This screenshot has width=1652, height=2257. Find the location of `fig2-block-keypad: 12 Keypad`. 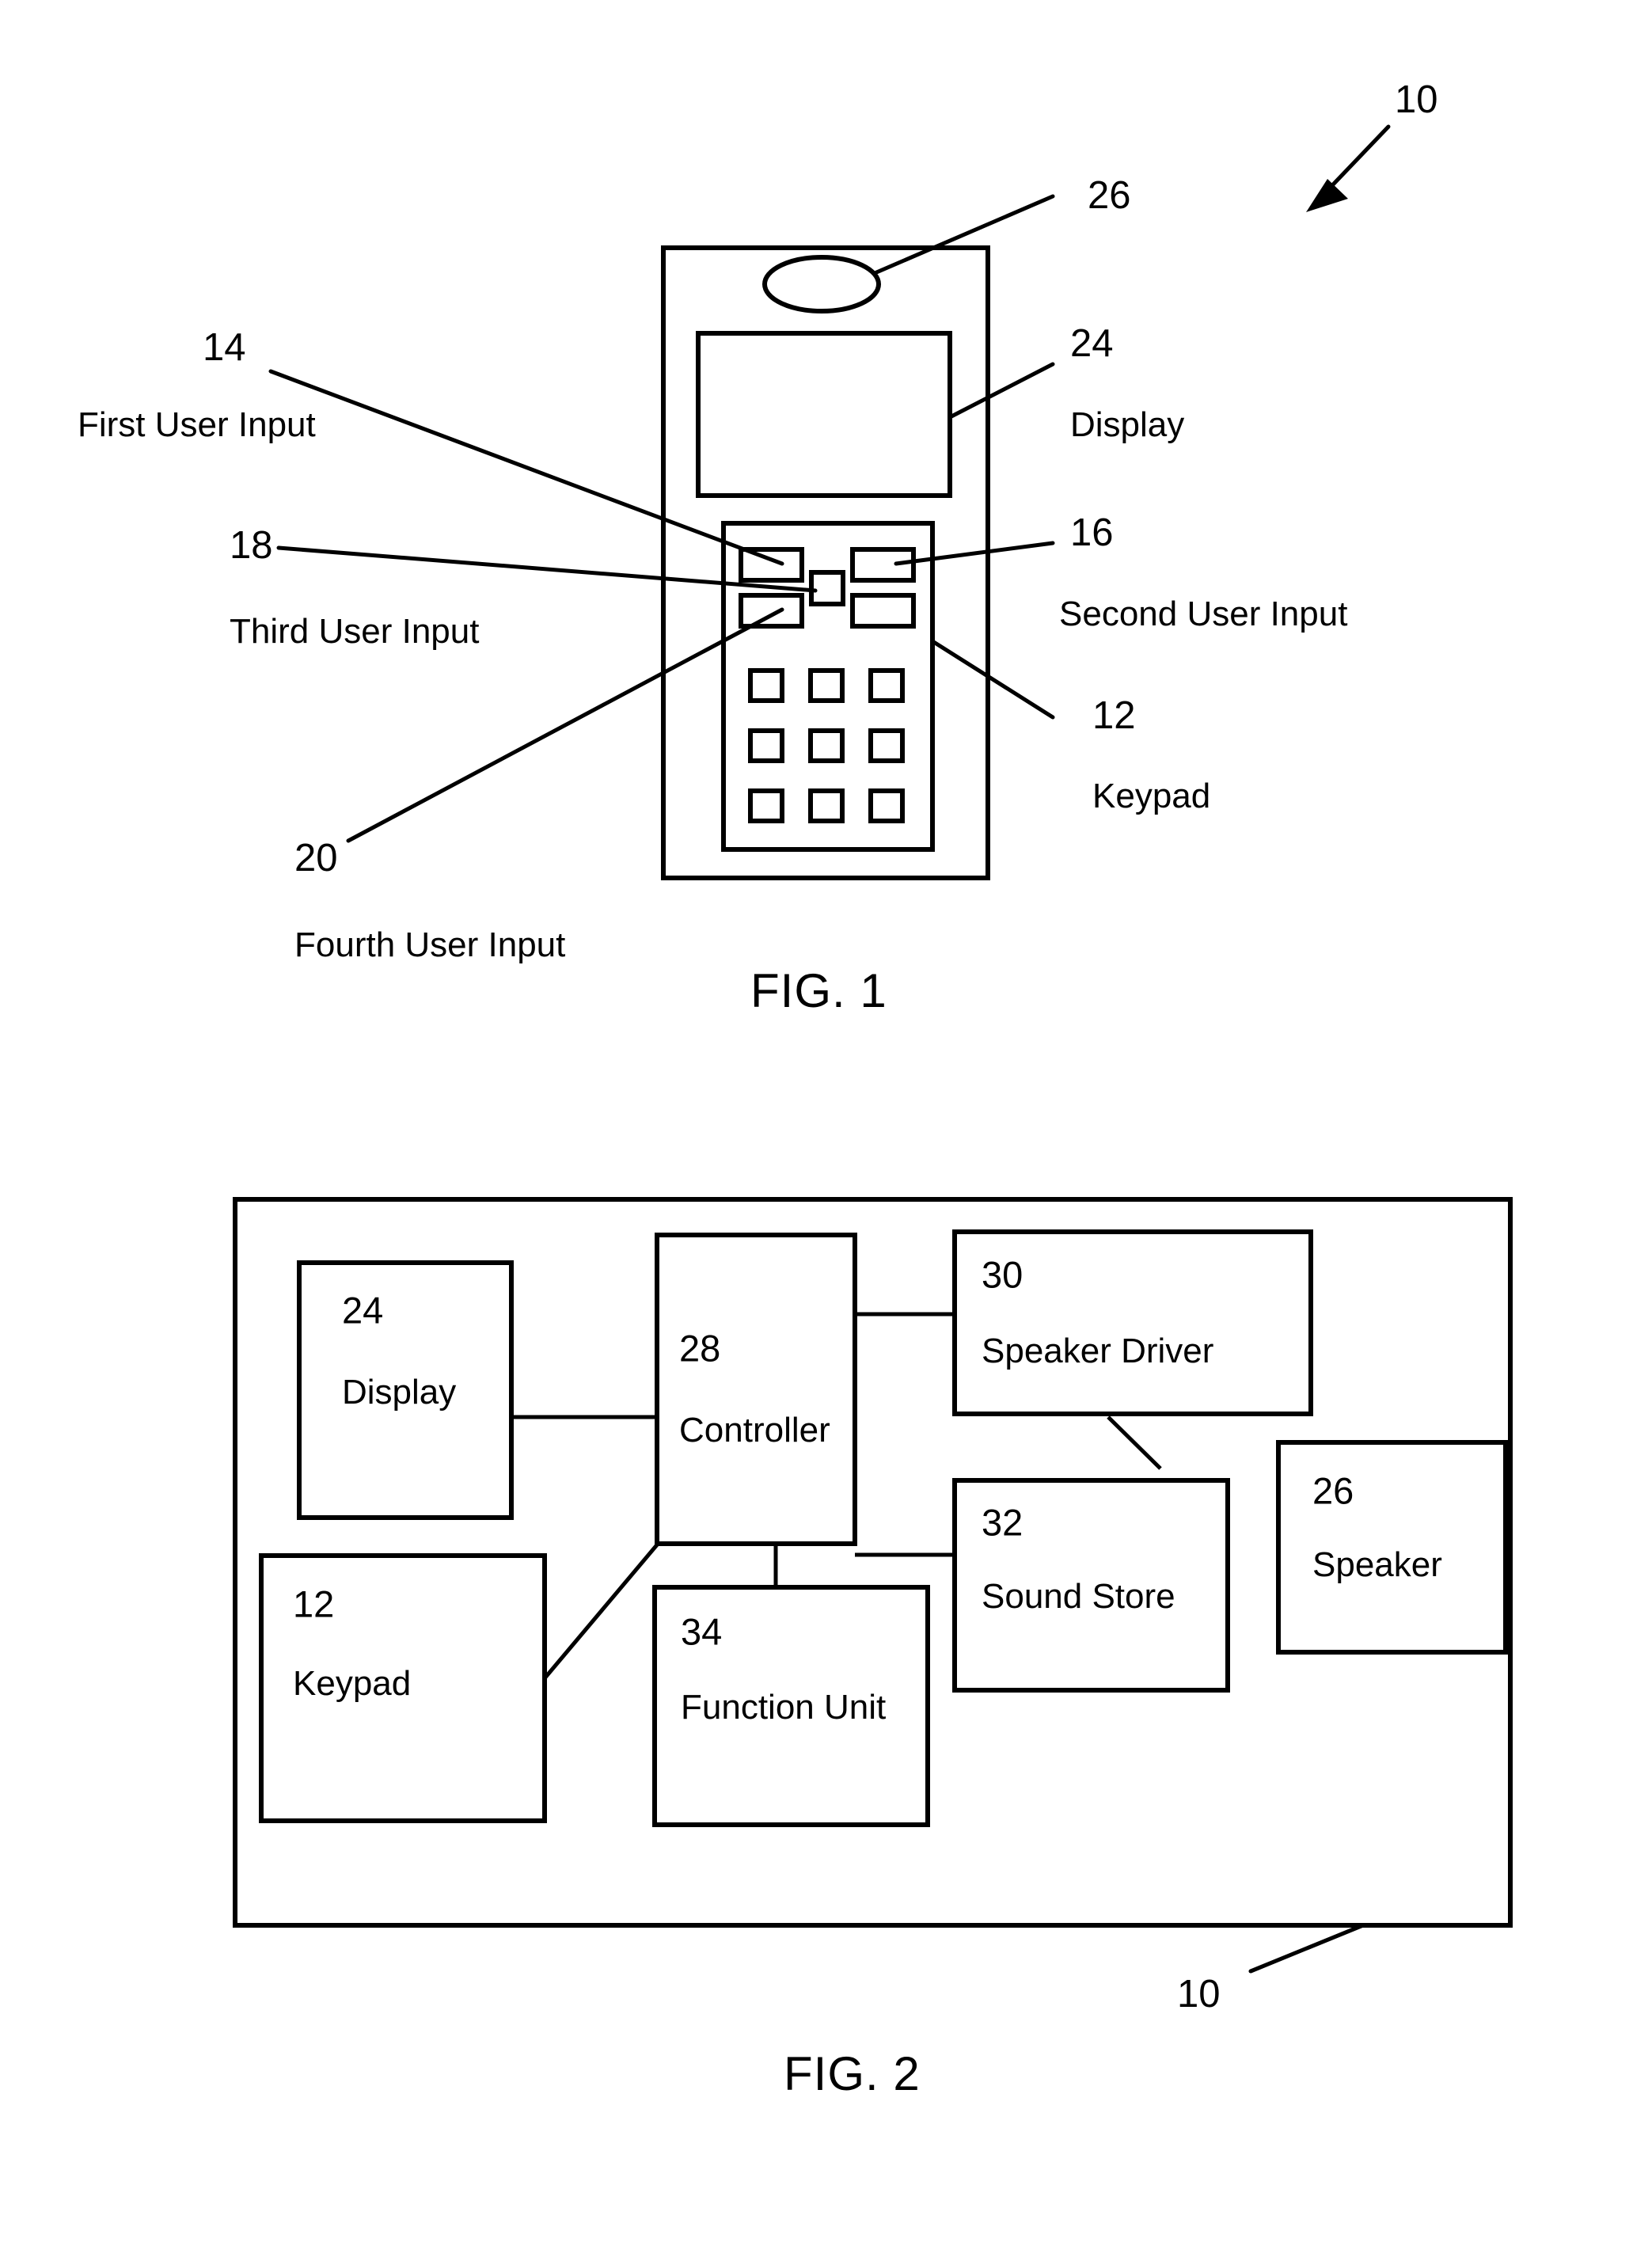

fig2-block-keypad: 12 Keypad is located at coordinates (403, 1688).